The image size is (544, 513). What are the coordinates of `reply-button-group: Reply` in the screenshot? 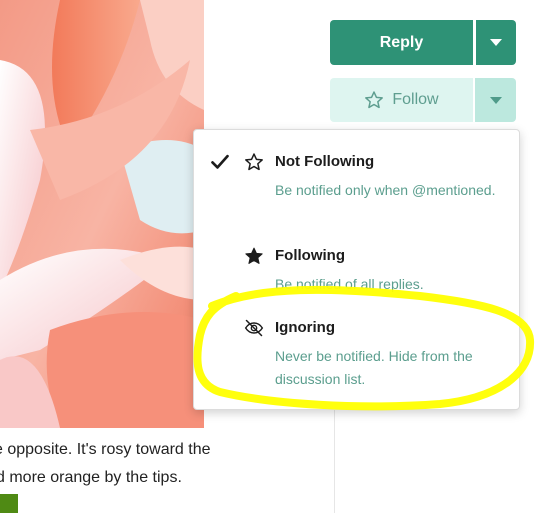 It's located at (423, 42).